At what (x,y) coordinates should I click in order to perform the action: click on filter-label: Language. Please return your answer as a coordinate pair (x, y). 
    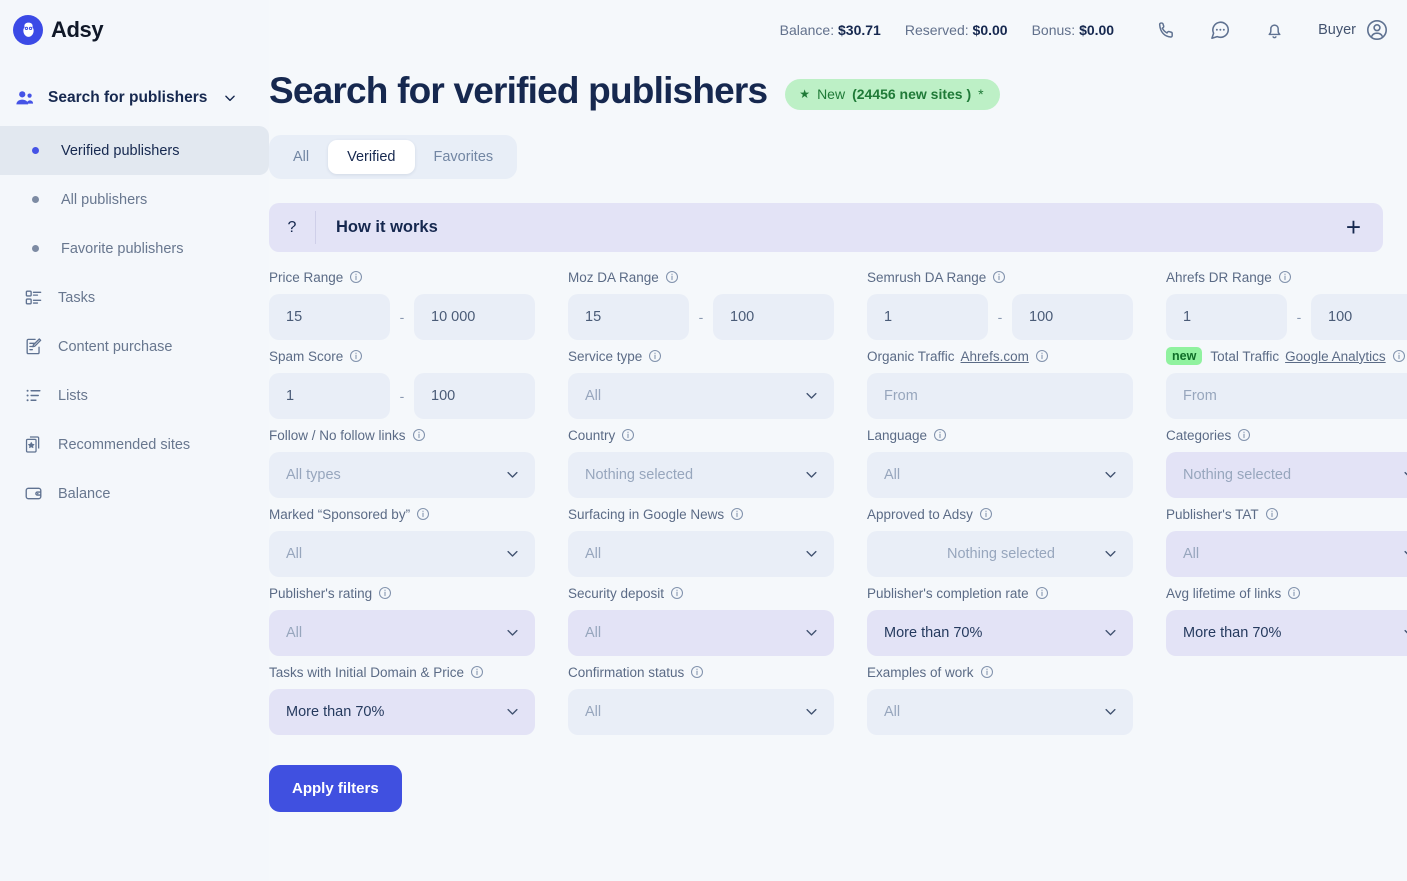
    Looking at the image, I should click on (1000, 435).